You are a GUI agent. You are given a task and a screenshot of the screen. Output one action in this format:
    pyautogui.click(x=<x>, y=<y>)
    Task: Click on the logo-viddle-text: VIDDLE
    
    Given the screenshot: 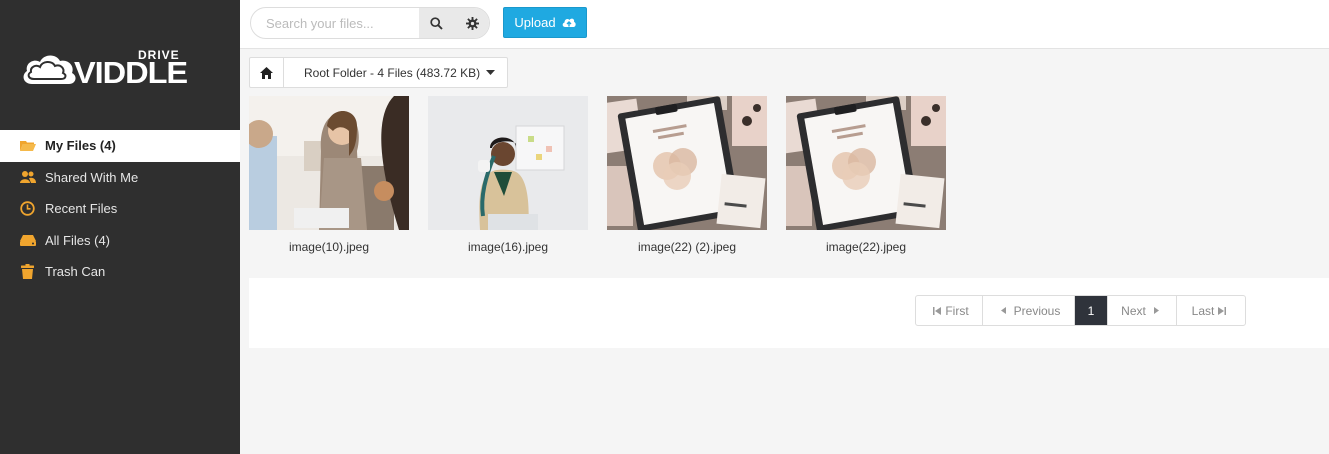 What is the action you would take?
    pyautogui.click(x=131, y=72)
    